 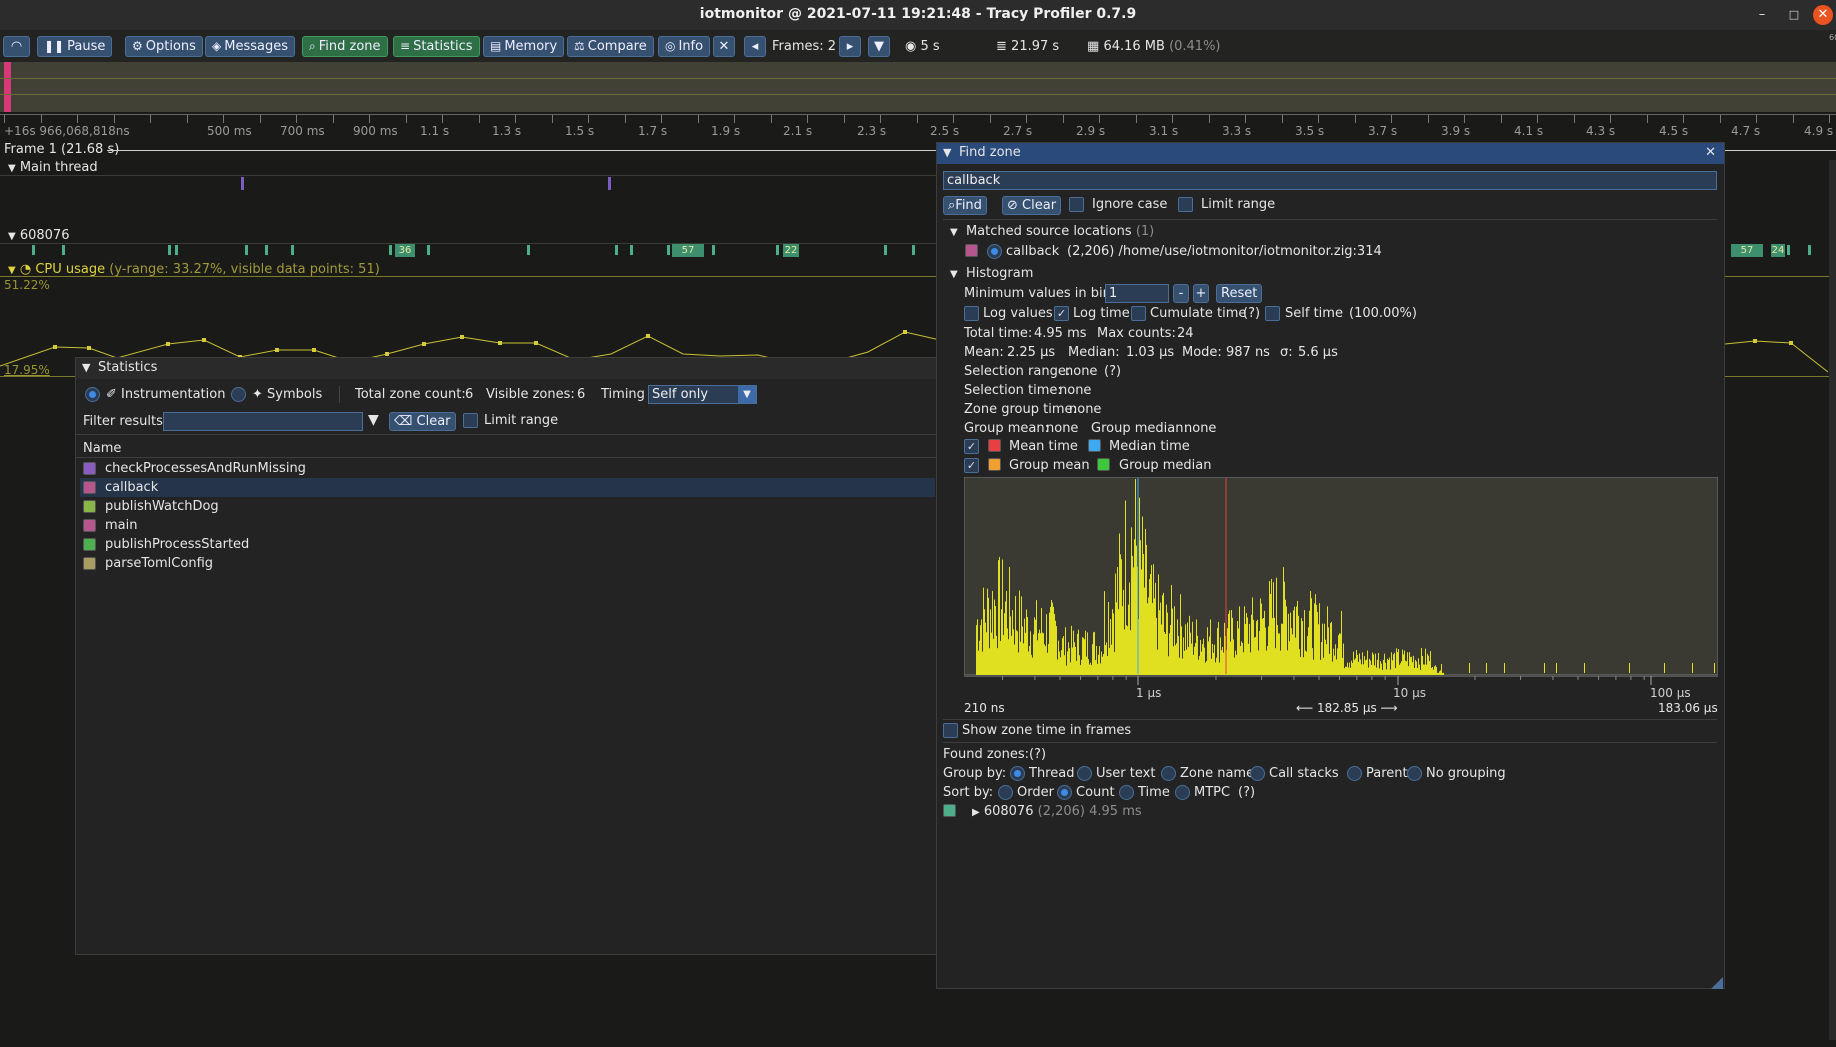 I want to click on cumulate-time-checkbox, so click(x=1138, y=313).